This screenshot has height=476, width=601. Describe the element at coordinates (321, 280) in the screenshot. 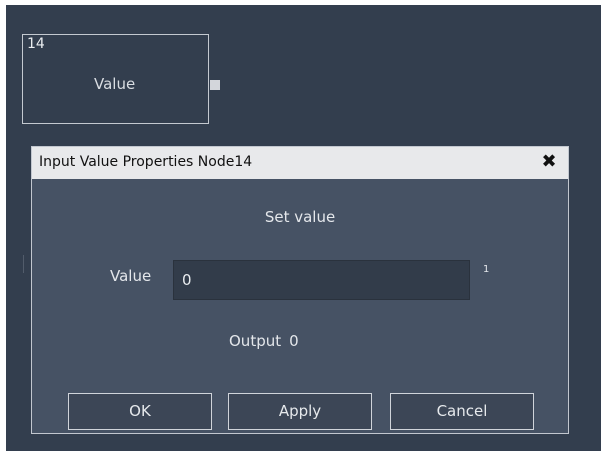

I see `value-input` at that location.